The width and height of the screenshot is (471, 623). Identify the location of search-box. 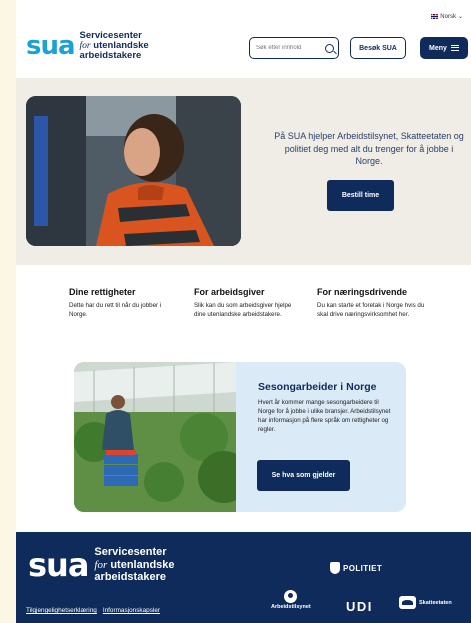
(294, 48).